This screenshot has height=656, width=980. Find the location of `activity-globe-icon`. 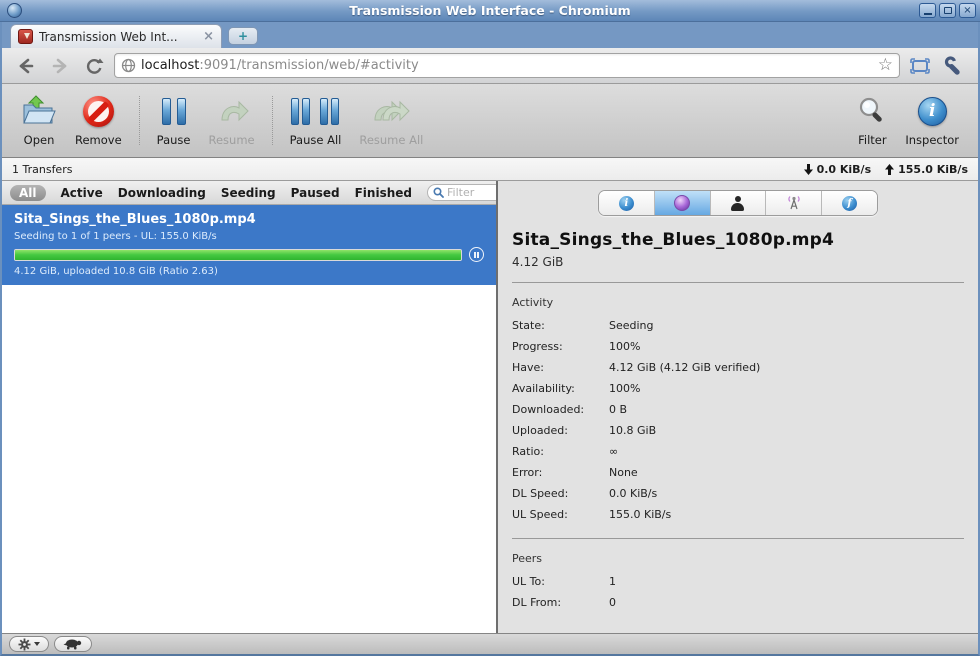

activity-globe-icon is located at coordinates (682, 203).